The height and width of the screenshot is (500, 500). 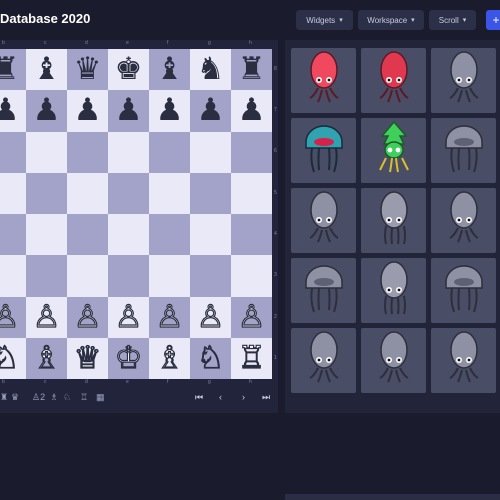 I want to click on white-piece: ♖, so click(x=251, y=358).